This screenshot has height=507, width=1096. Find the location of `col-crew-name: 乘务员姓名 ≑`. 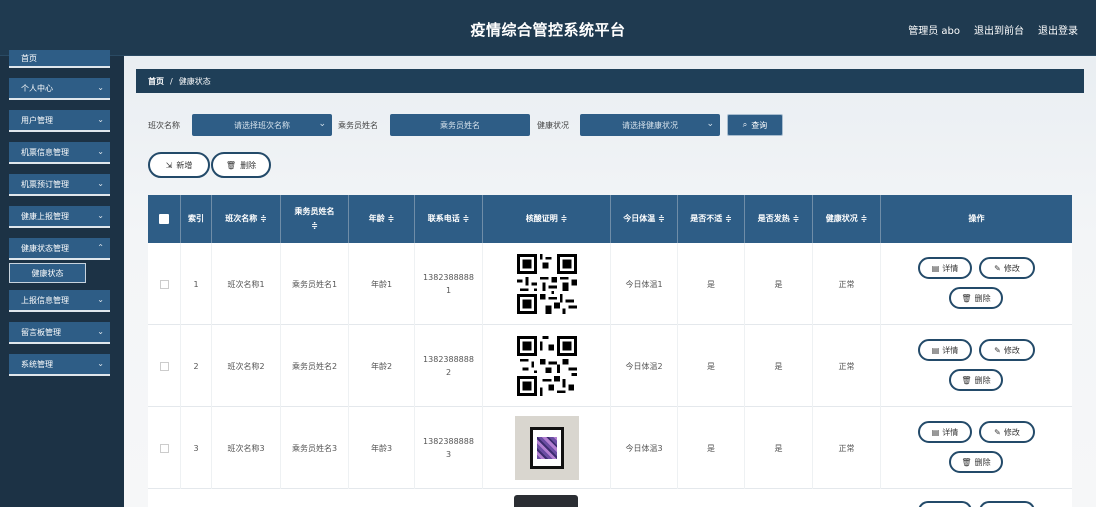

col-crew-name: 乘务员姓名 ≑ is located at coordinates (315, 219).